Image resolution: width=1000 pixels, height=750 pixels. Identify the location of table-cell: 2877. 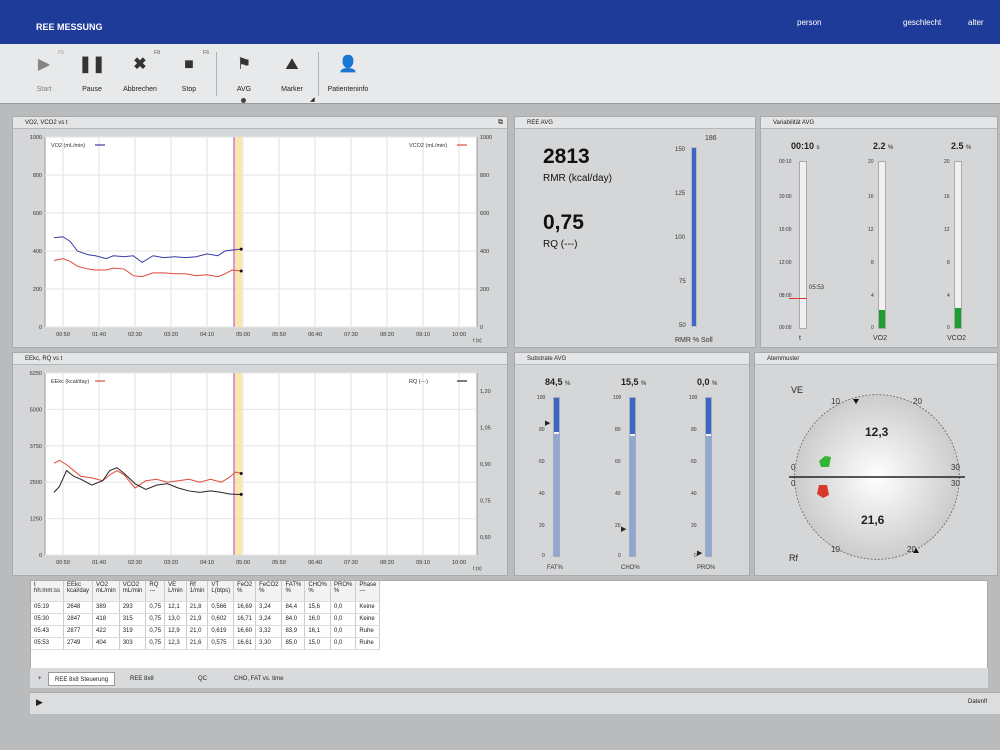
(78, 631).